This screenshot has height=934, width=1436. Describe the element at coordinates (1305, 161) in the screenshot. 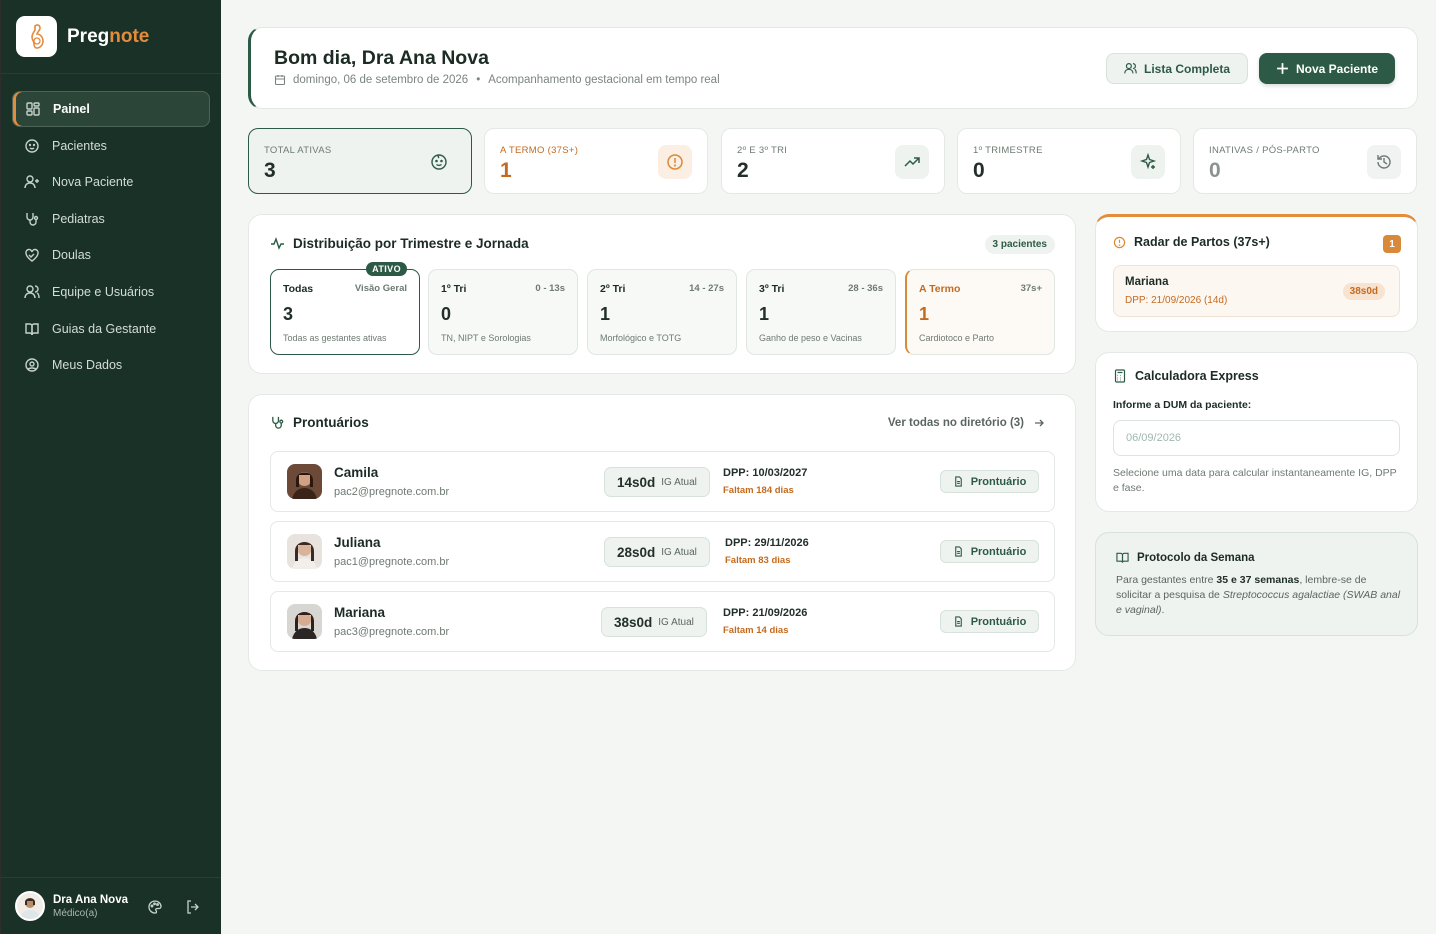

I see `stat-inactive-postpartum: INATIVAS / PÓS-PARTO 0` at that location.